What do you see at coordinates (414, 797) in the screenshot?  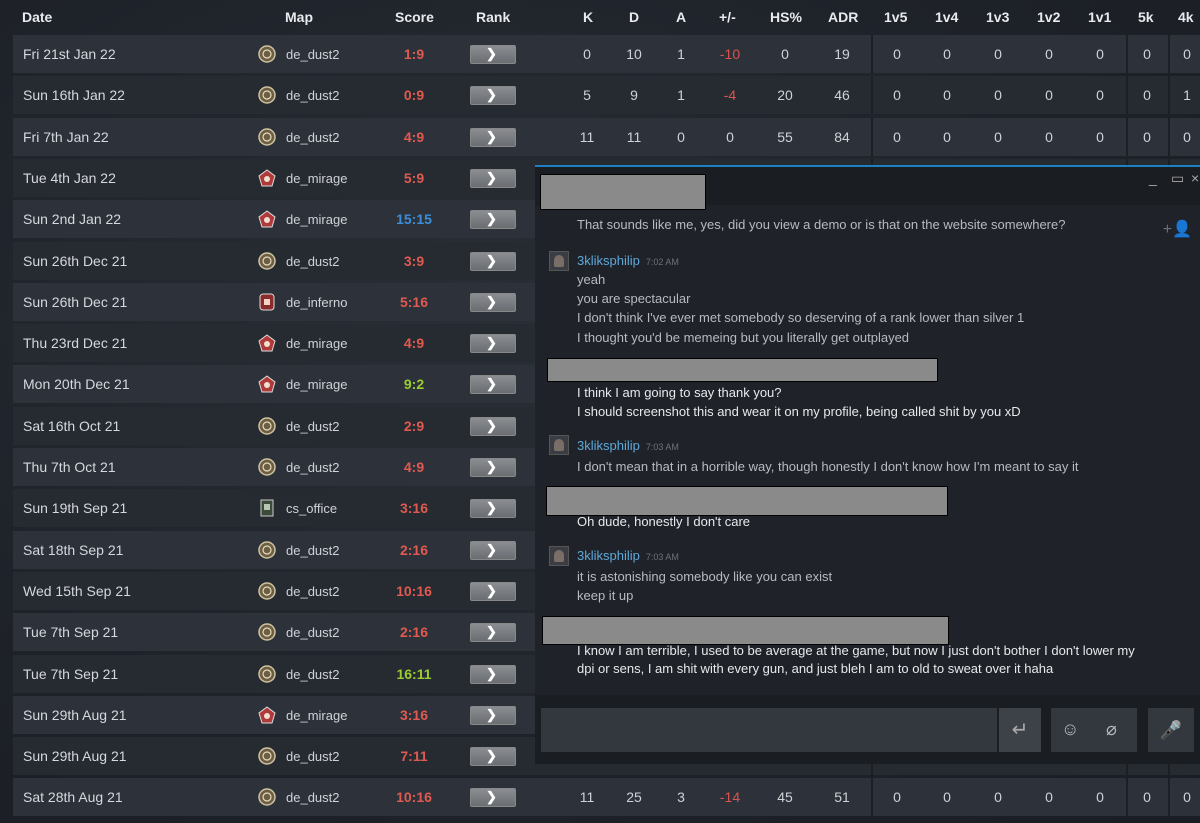 I see `match-score: 10:16` at bounding box center [414, 797].